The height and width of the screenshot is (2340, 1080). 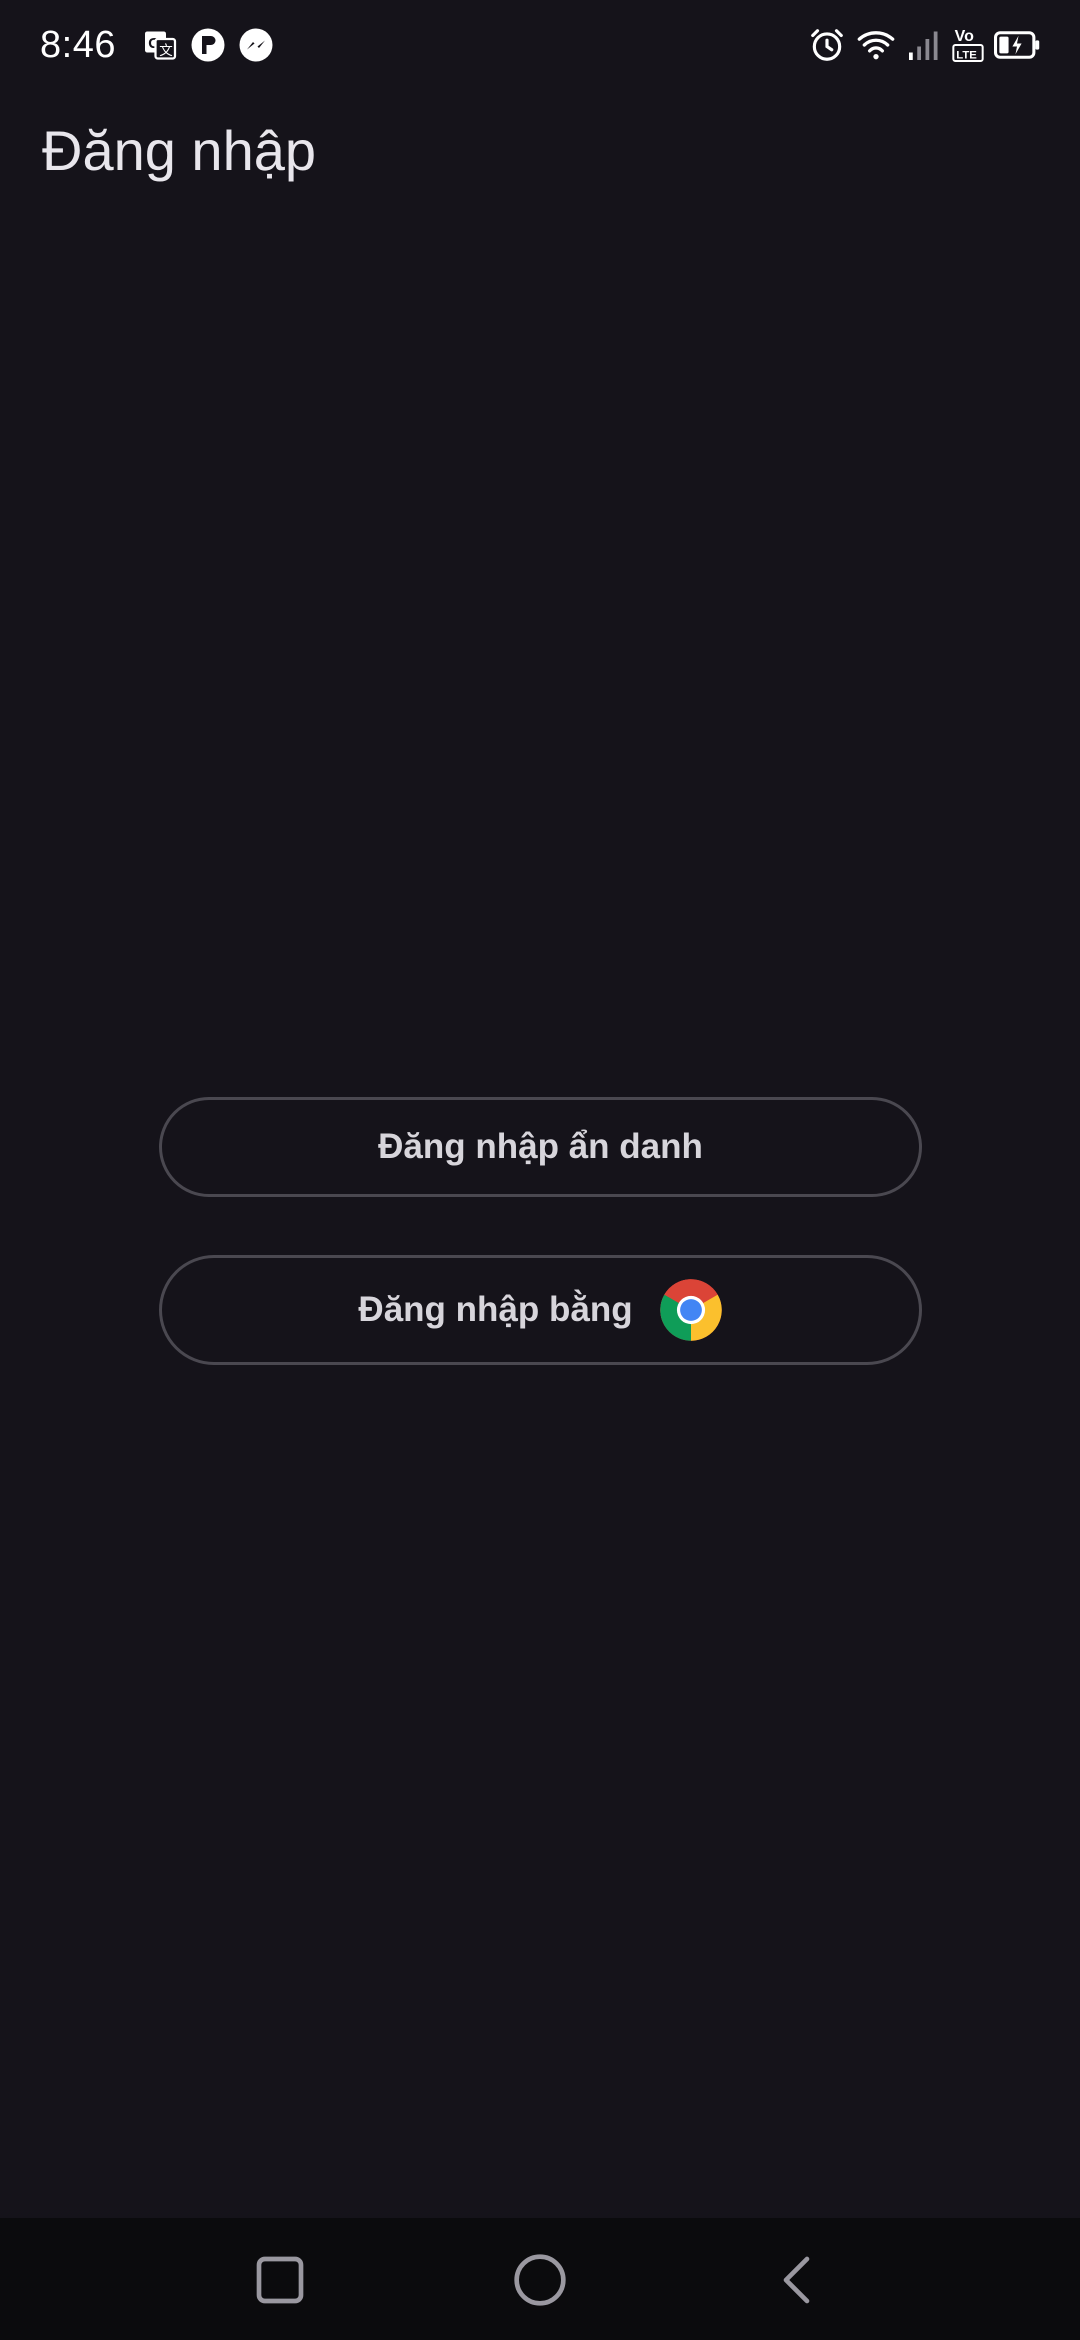 What do you see at coordinates (796, 2280) in the screenshot?
I see `back-arrow-icon` at bounding box center [796, 2280].